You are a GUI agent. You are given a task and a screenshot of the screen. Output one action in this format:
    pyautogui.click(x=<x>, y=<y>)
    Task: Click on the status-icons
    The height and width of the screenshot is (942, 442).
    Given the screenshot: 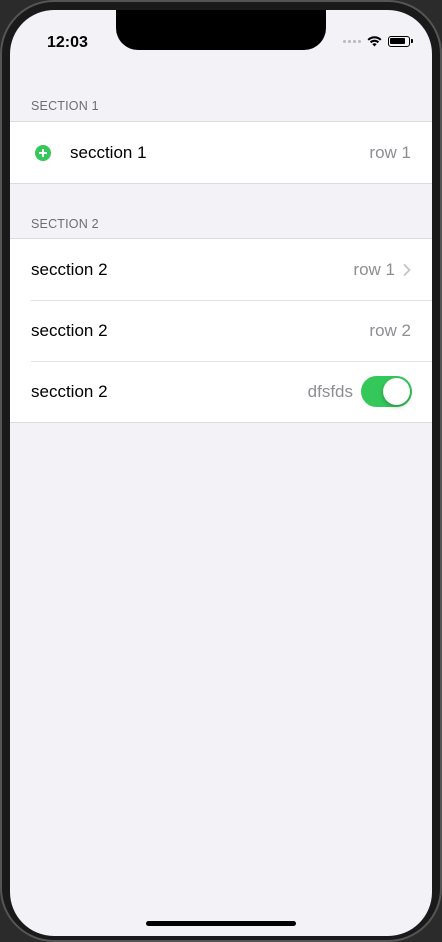 What is the action you would take?
    pyautogui.click(x=378, y=41)
    